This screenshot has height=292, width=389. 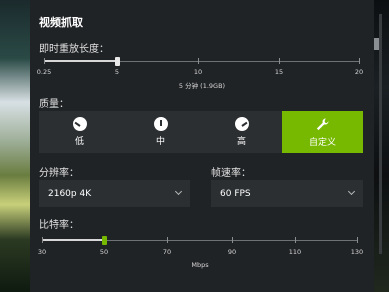 What do you see at coordinates (54, 104) in the screenshot?
I see `quality-label: 质量：` at bounding box center [54, 104].